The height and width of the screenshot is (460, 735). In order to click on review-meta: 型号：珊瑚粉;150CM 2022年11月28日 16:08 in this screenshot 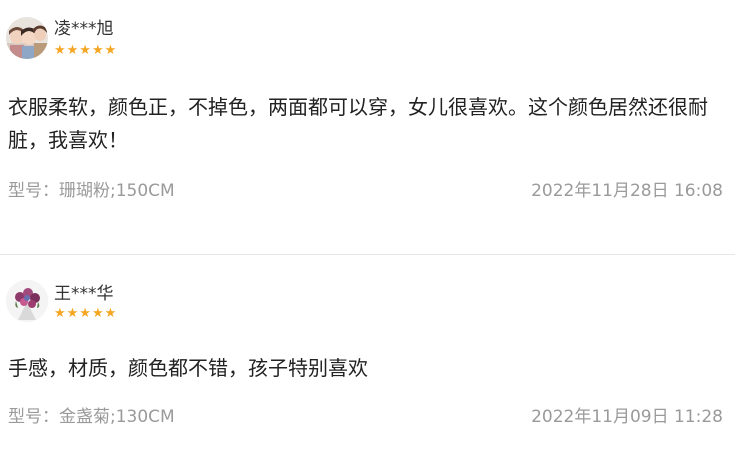, I will do `click(365, 191)`.